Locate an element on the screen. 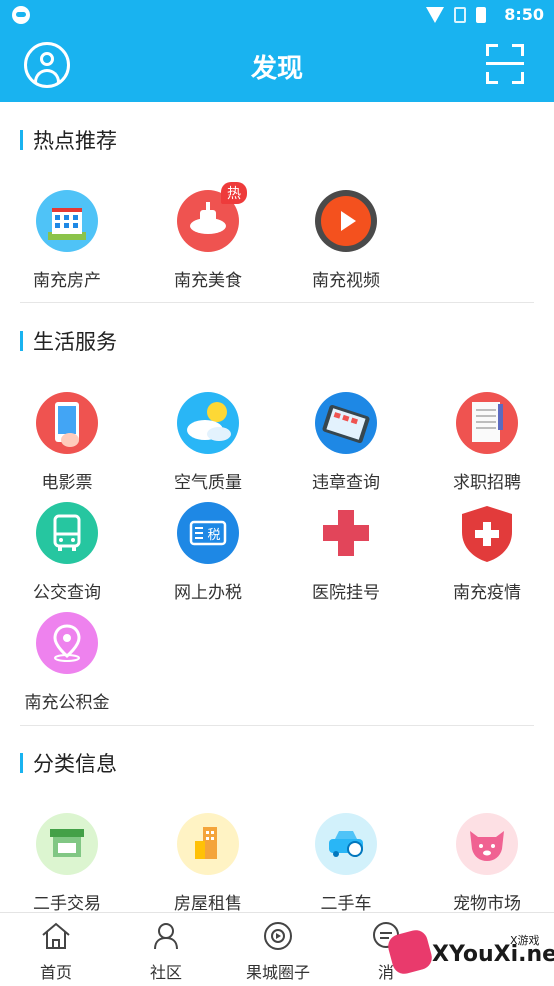 The height and width of the screenshot is (986, 554). tile-label: 网上办税 is located at coordinates (208, 593).